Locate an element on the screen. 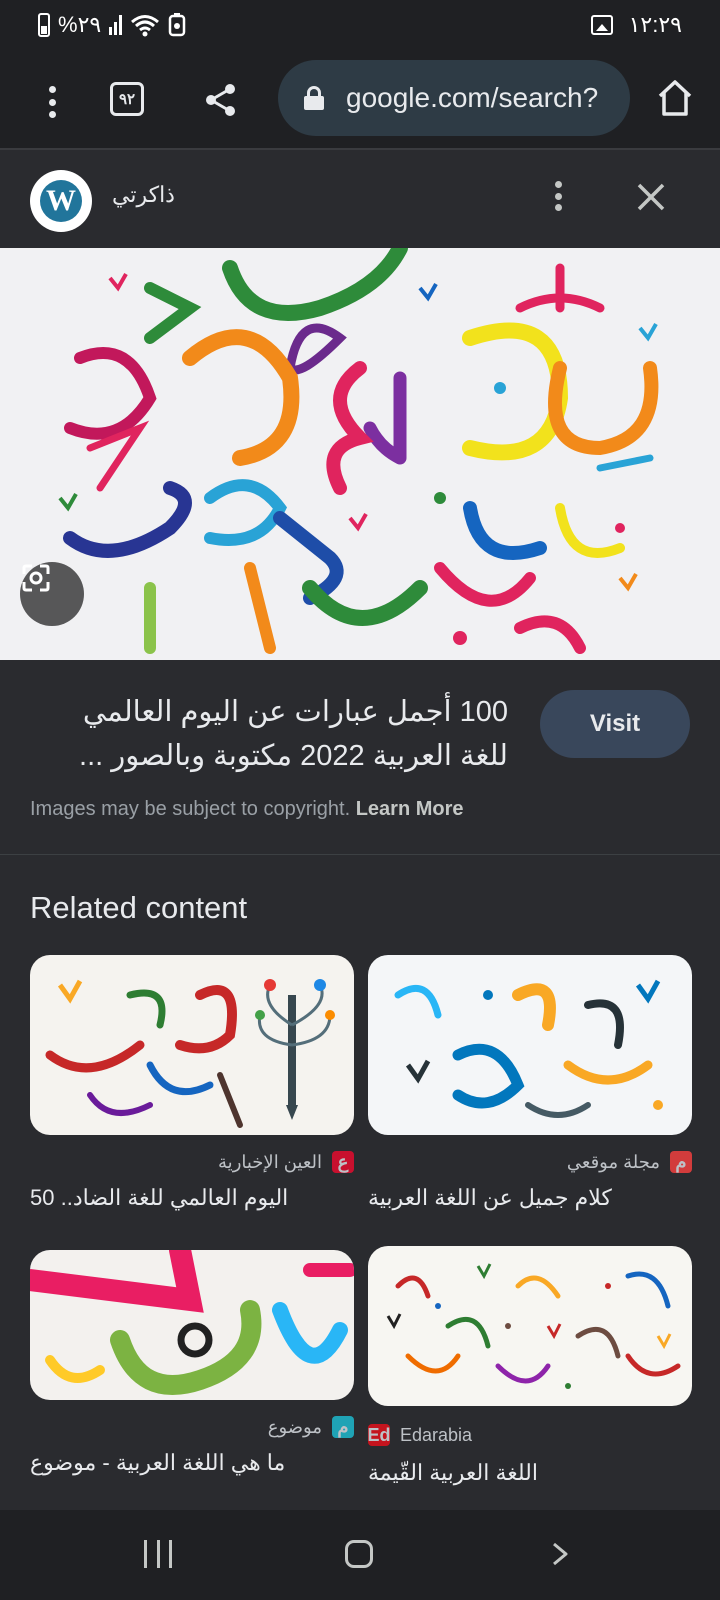  related-card: Ed Edarabia اللغة العربية القّيمة is located at coordinates (530, 1365).